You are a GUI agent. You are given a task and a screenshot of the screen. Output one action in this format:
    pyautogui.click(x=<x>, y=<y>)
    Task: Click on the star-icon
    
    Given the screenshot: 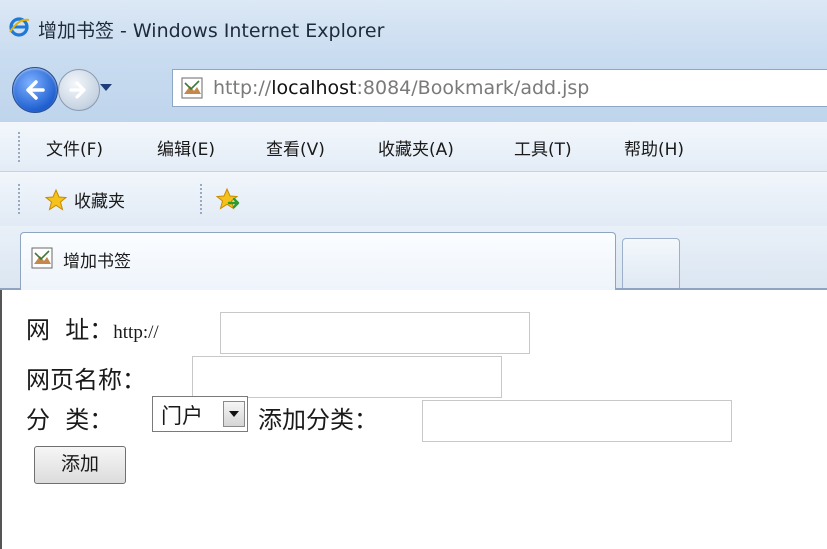 What is the action you would take?
    pyautogui.click(x=56, y=200)
    